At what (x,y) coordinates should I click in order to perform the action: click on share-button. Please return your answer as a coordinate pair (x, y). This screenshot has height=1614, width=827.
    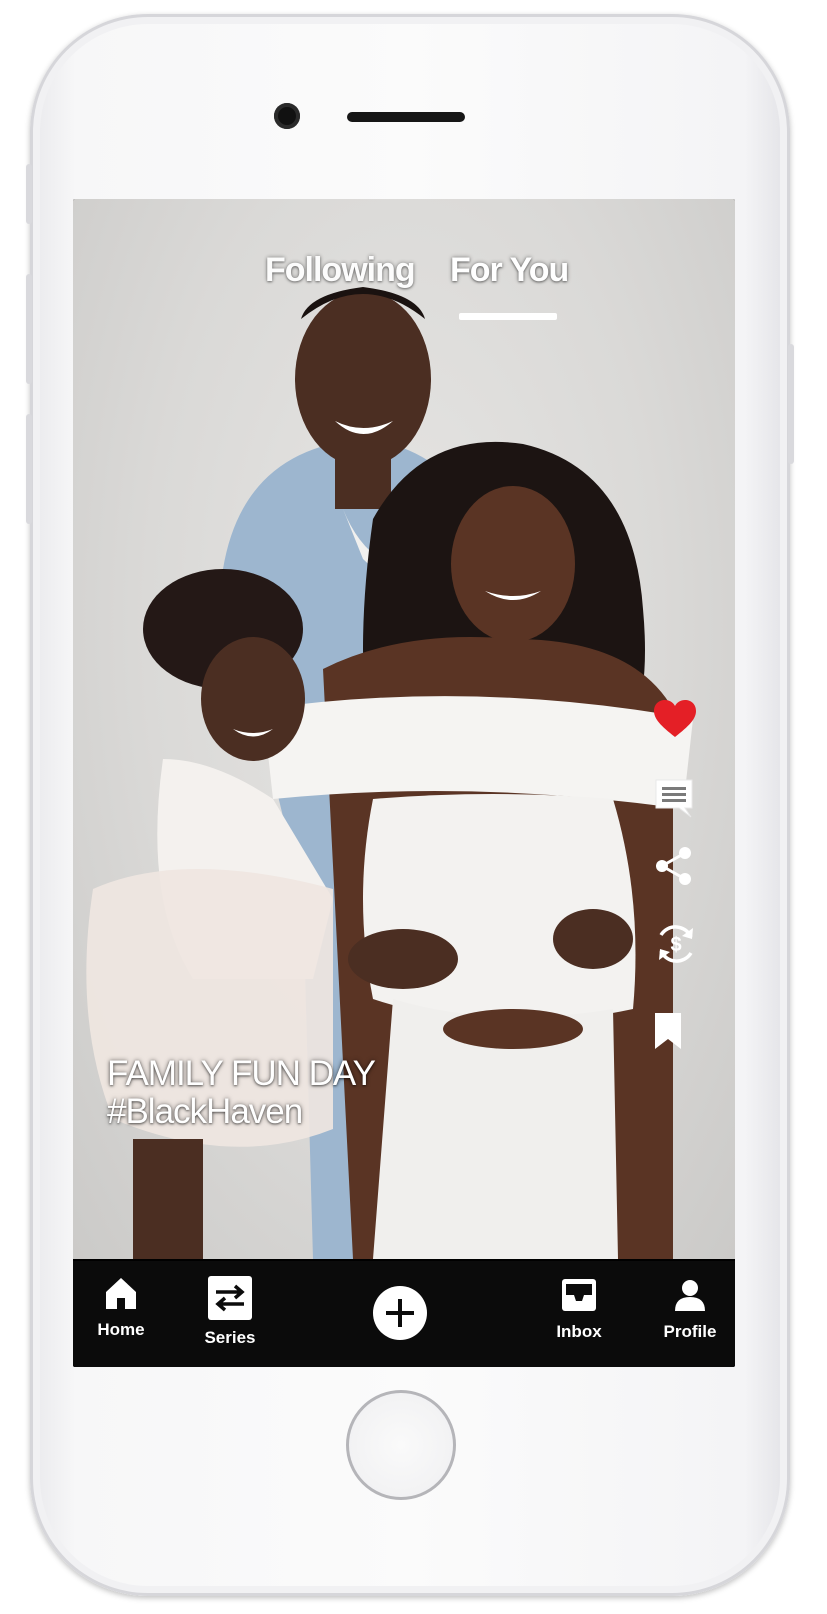
    Looking at the image, I should click on (681, 870).